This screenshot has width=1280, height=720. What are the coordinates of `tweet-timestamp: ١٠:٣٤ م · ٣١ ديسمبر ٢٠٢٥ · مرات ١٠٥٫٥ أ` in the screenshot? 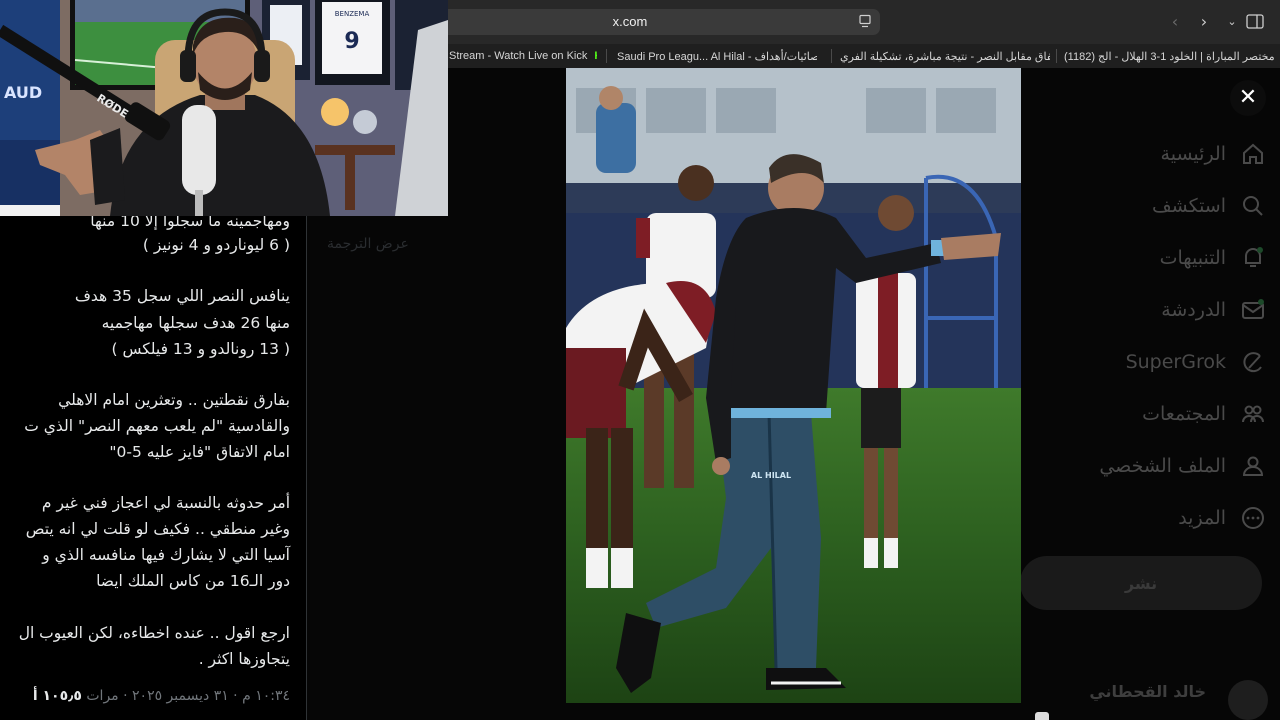 It's located at (161, 696).